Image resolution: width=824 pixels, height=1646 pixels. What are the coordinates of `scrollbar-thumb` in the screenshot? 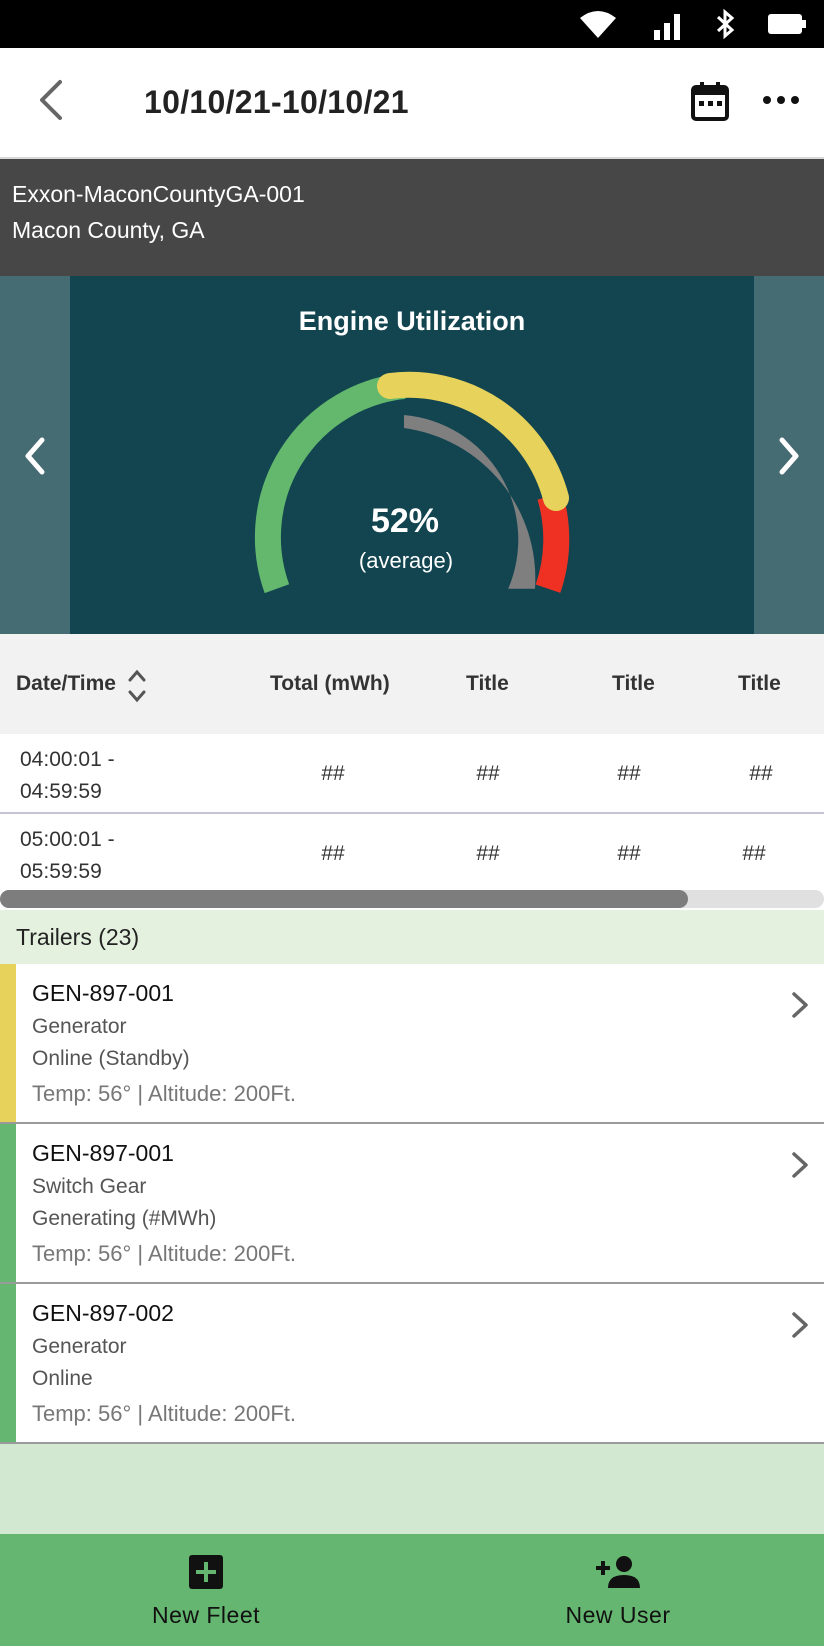 It's located at (344, 899).